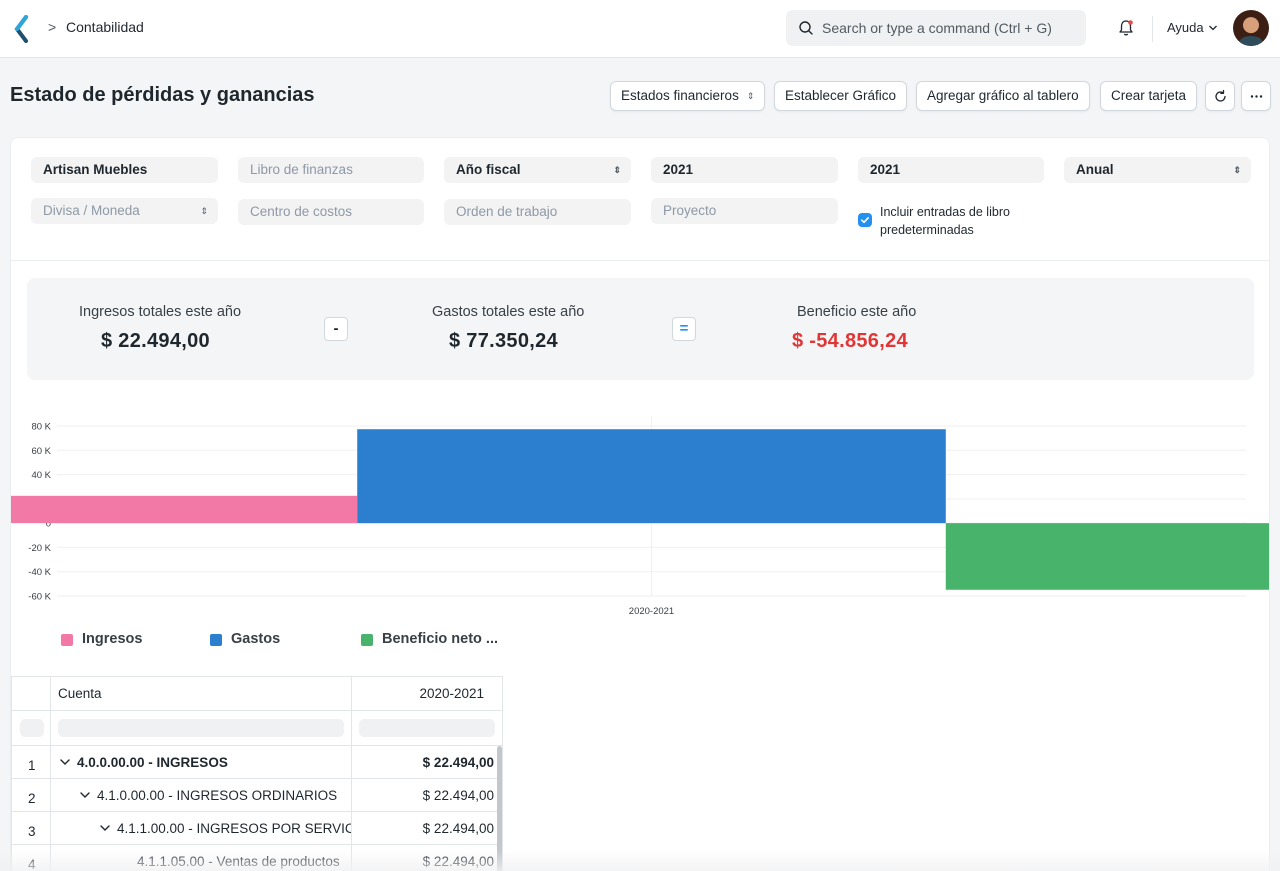 This screenshot has height=871, width=1280. I want to click on filter-row-index, so click(31, 728).